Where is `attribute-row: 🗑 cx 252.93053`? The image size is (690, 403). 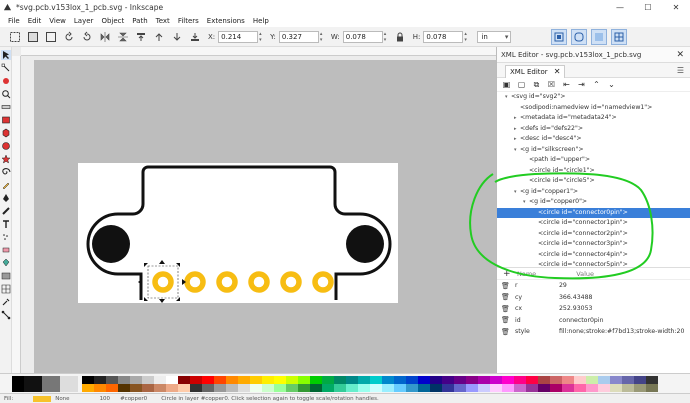
attribute-row: 🗑 cx 252.93053 is located at coordinates (593, 309).